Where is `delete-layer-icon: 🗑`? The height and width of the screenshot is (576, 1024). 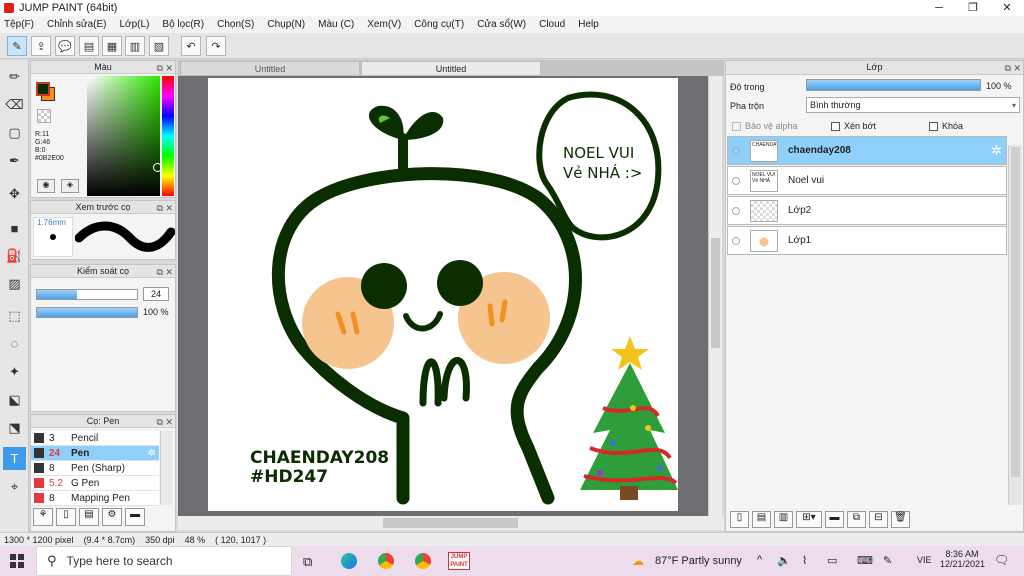 delete-layer-icon: 🗑 is located at coordinates (900, 519).